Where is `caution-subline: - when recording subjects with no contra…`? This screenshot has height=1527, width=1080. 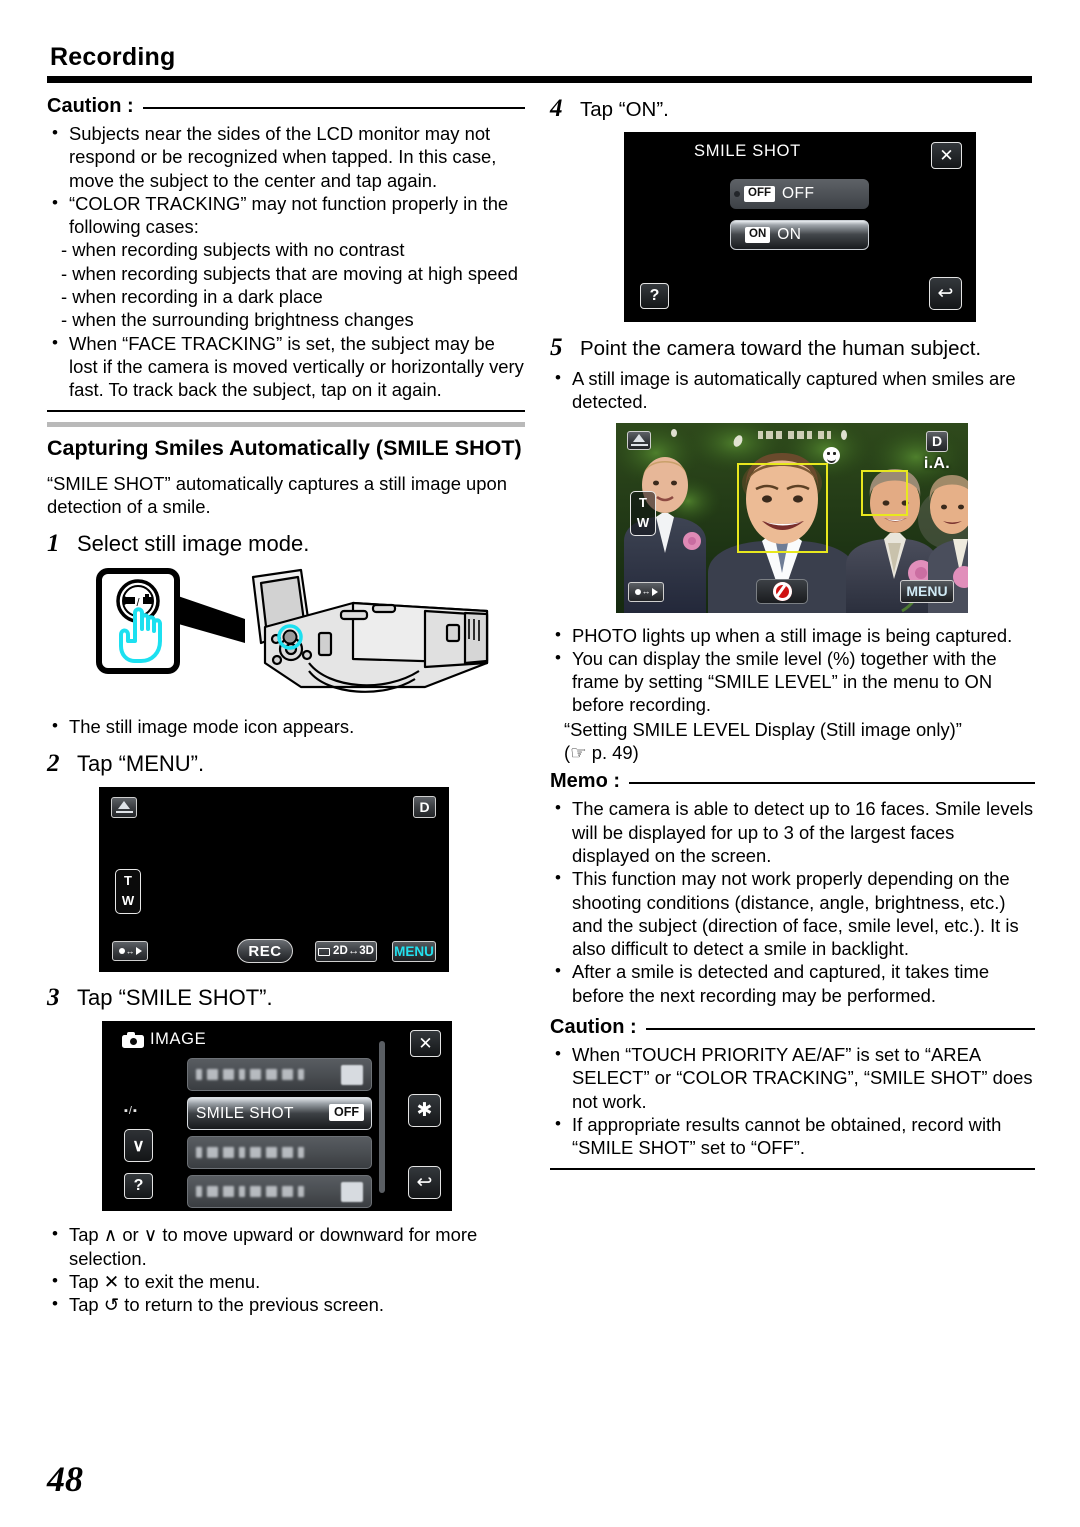
caution-subline: - when recording subjects with no contra… is located at coordinates (233, 250).